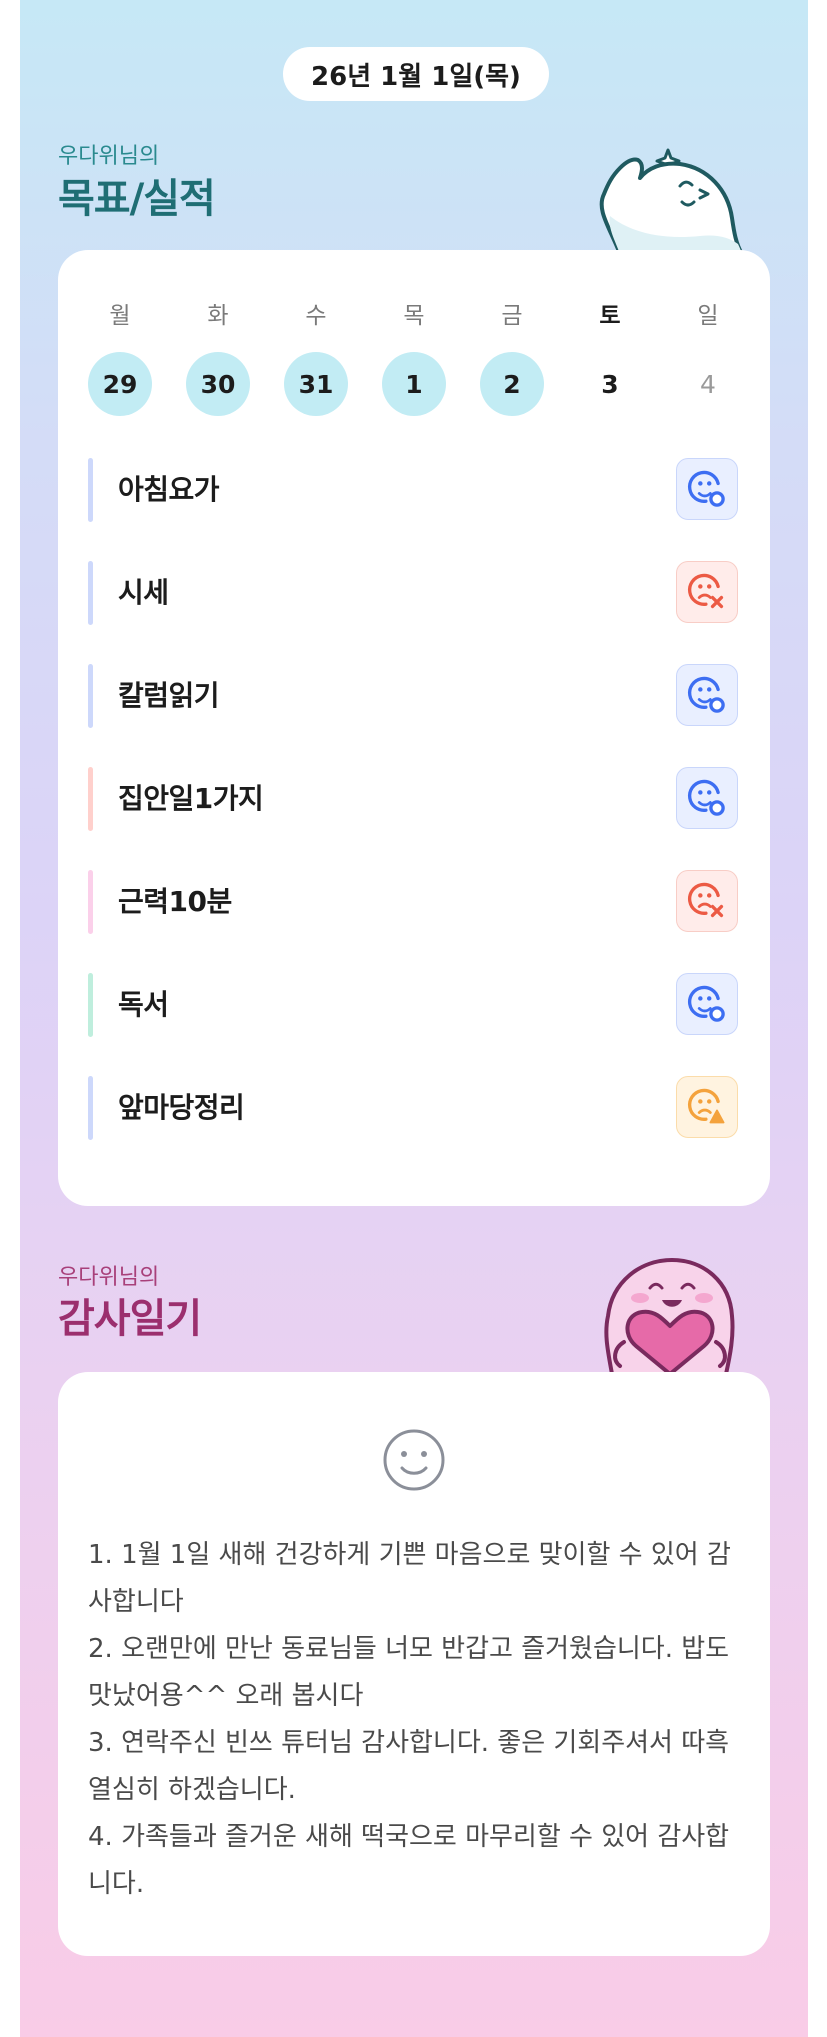 The width and height of the screenshot is (827, 2037). Describe the element at coordinates (409, 1860) in the screenshot. I see `gratitude-entry: 4. 가족들과 즐거운 새해 떡국으로 마무리할 수 있어 감사합니다.` at that location.